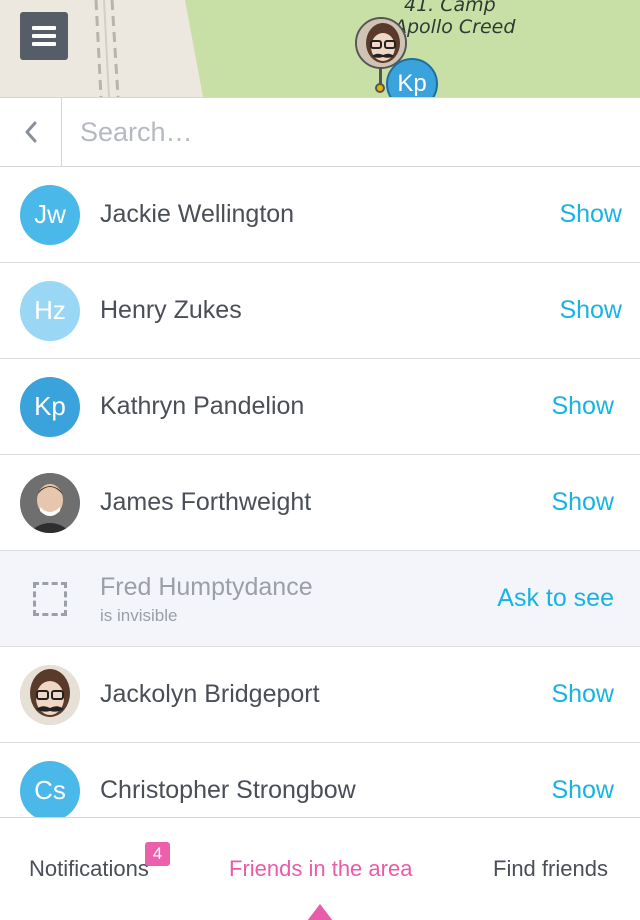 The height and width of the screenshot is (920, 640). Describe the element at coordinates (157, 854) in the screenshot. I see `notification-badge: 4` at that location.